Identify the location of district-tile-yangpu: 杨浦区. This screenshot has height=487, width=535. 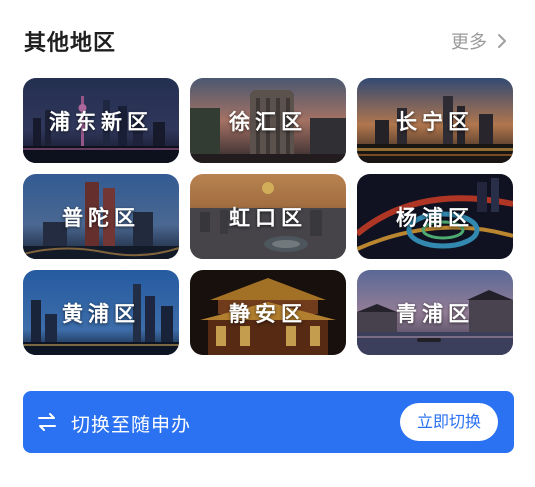
(435, 216).